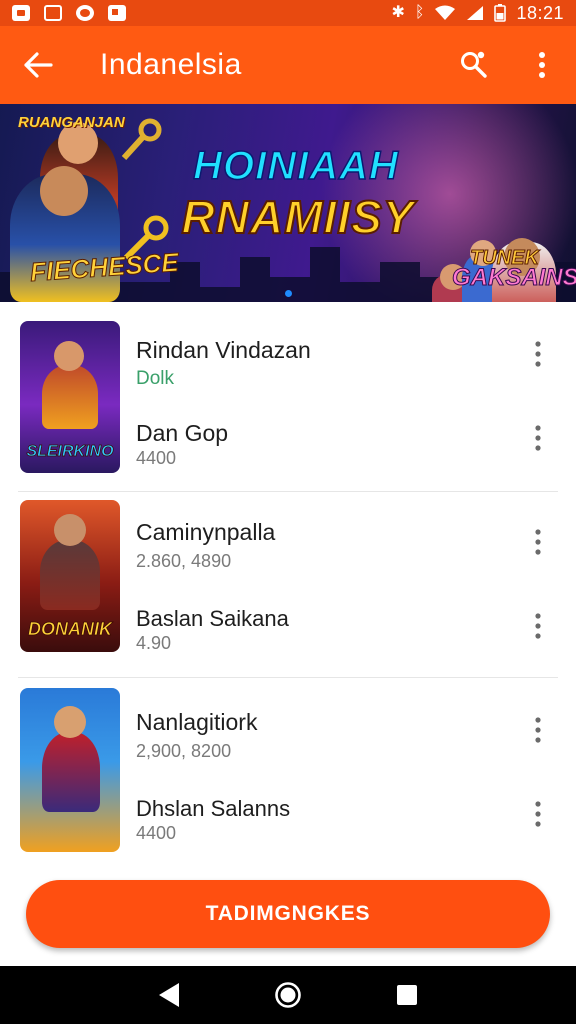 This screenshot has height=1024, width=576. I want to click on nav-recents-button, so click(407, 995).